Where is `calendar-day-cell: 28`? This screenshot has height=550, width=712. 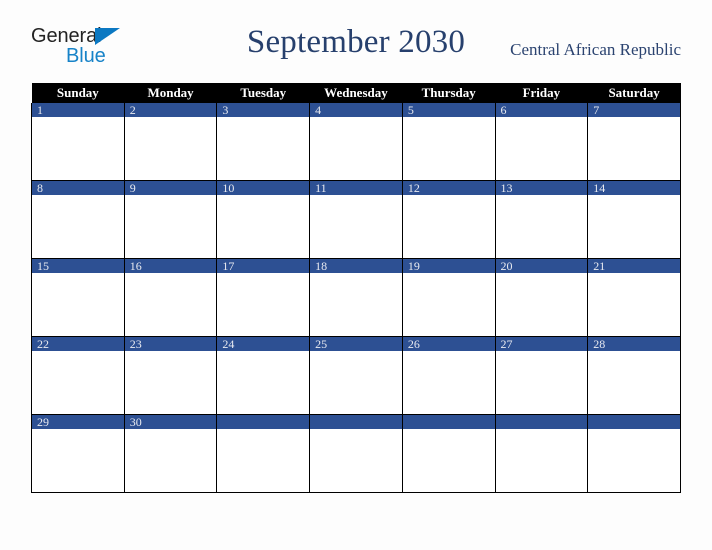 calendar-day-cell: 28 is located at coordinates (634, 375).